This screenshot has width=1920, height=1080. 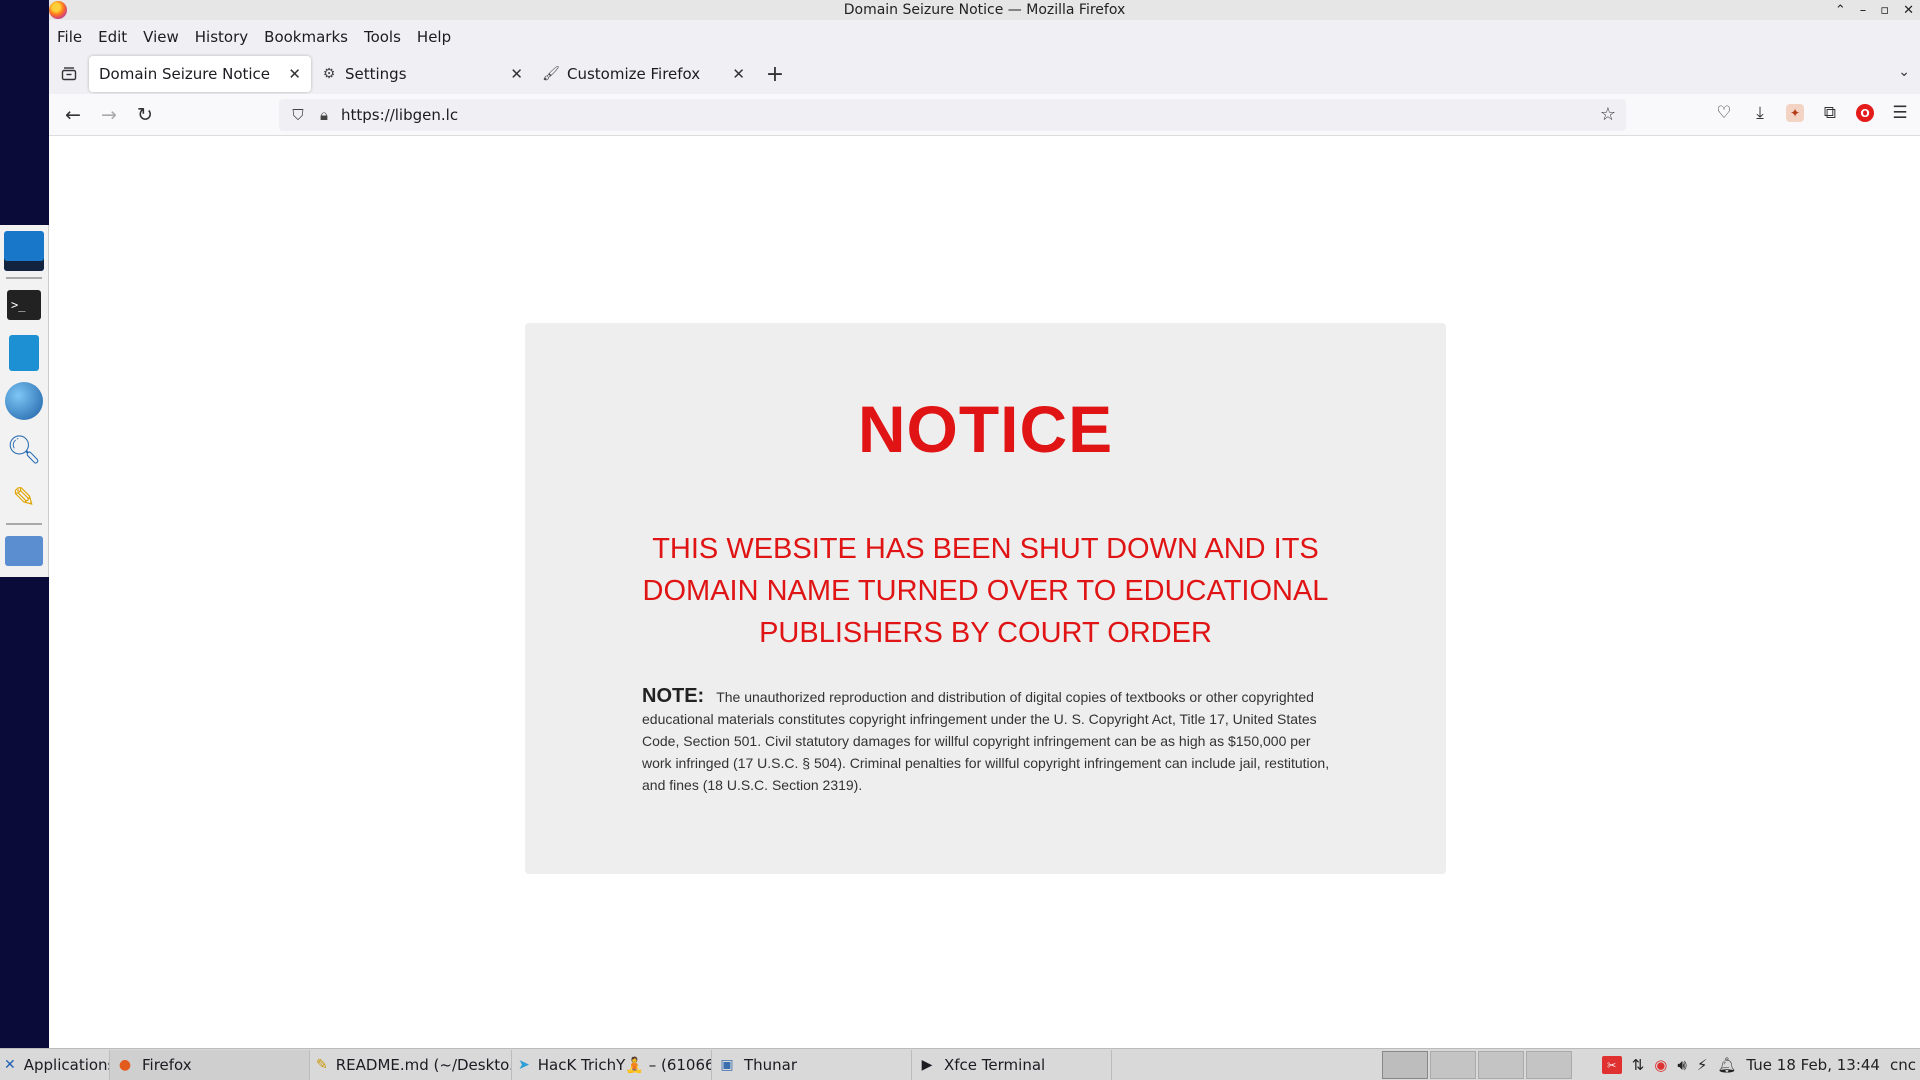 I want to click on text-editor-launcher: ✎, so click(x=24, y=497).